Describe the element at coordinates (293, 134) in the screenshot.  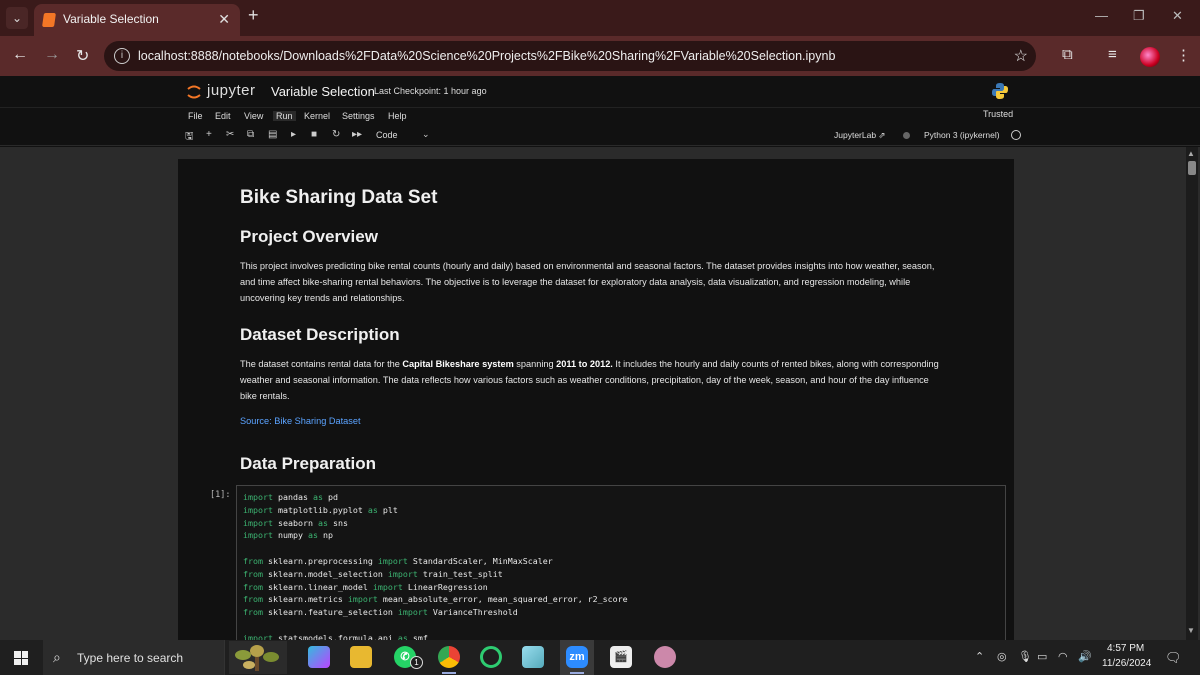
I see `run-play-icon: ▸` at that location.